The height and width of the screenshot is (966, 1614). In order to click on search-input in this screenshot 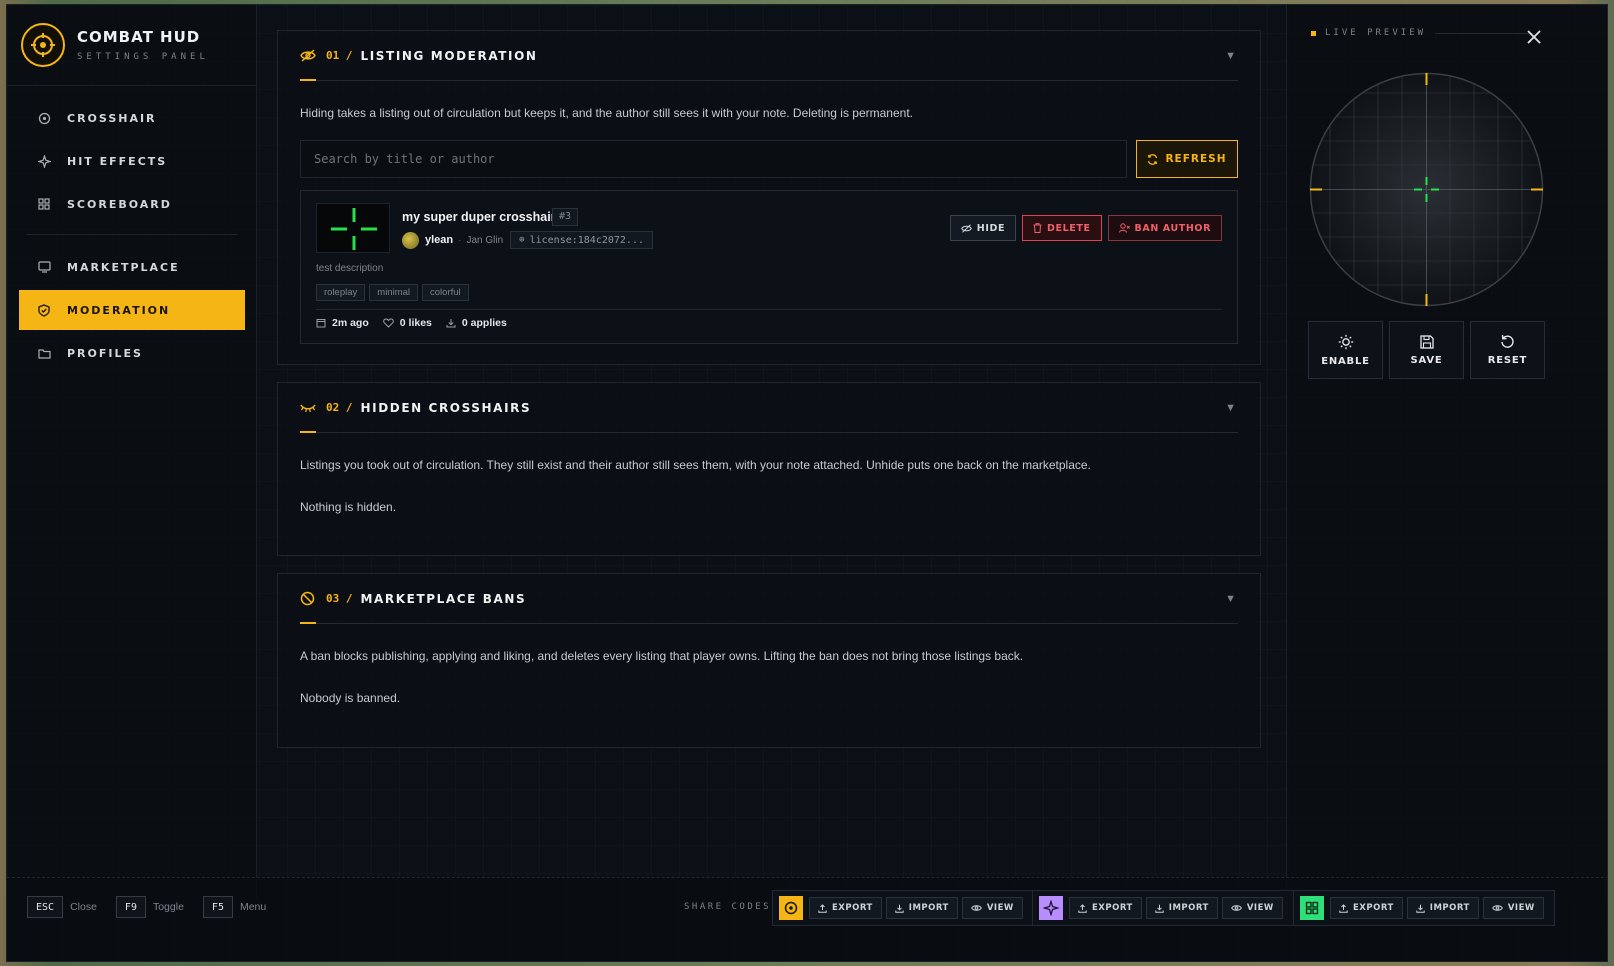, I will do `click(713, 159)`.